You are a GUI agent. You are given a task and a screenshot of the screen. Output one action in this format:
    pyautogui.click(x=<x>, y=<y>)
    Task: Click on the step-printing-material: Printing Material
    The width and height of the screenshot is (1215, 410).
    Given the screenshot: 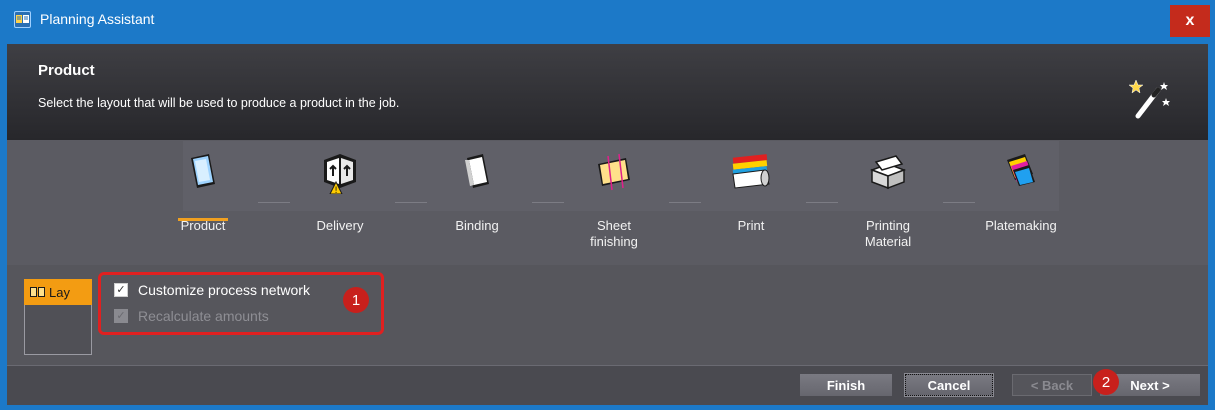 What is the action you would take?
    pyautogui.click(x=888, y=200)
    